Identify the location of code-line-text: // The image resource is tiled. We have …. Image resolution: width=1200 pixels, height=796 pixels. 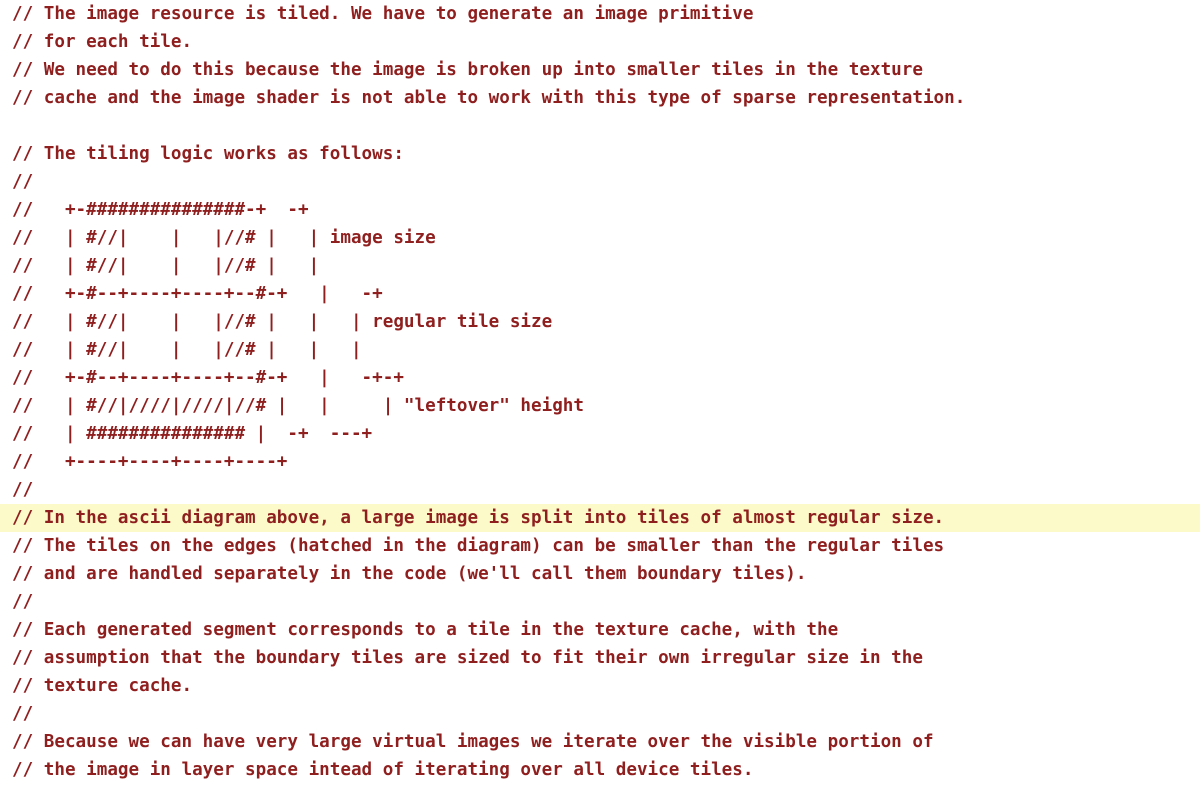
(383, 14).